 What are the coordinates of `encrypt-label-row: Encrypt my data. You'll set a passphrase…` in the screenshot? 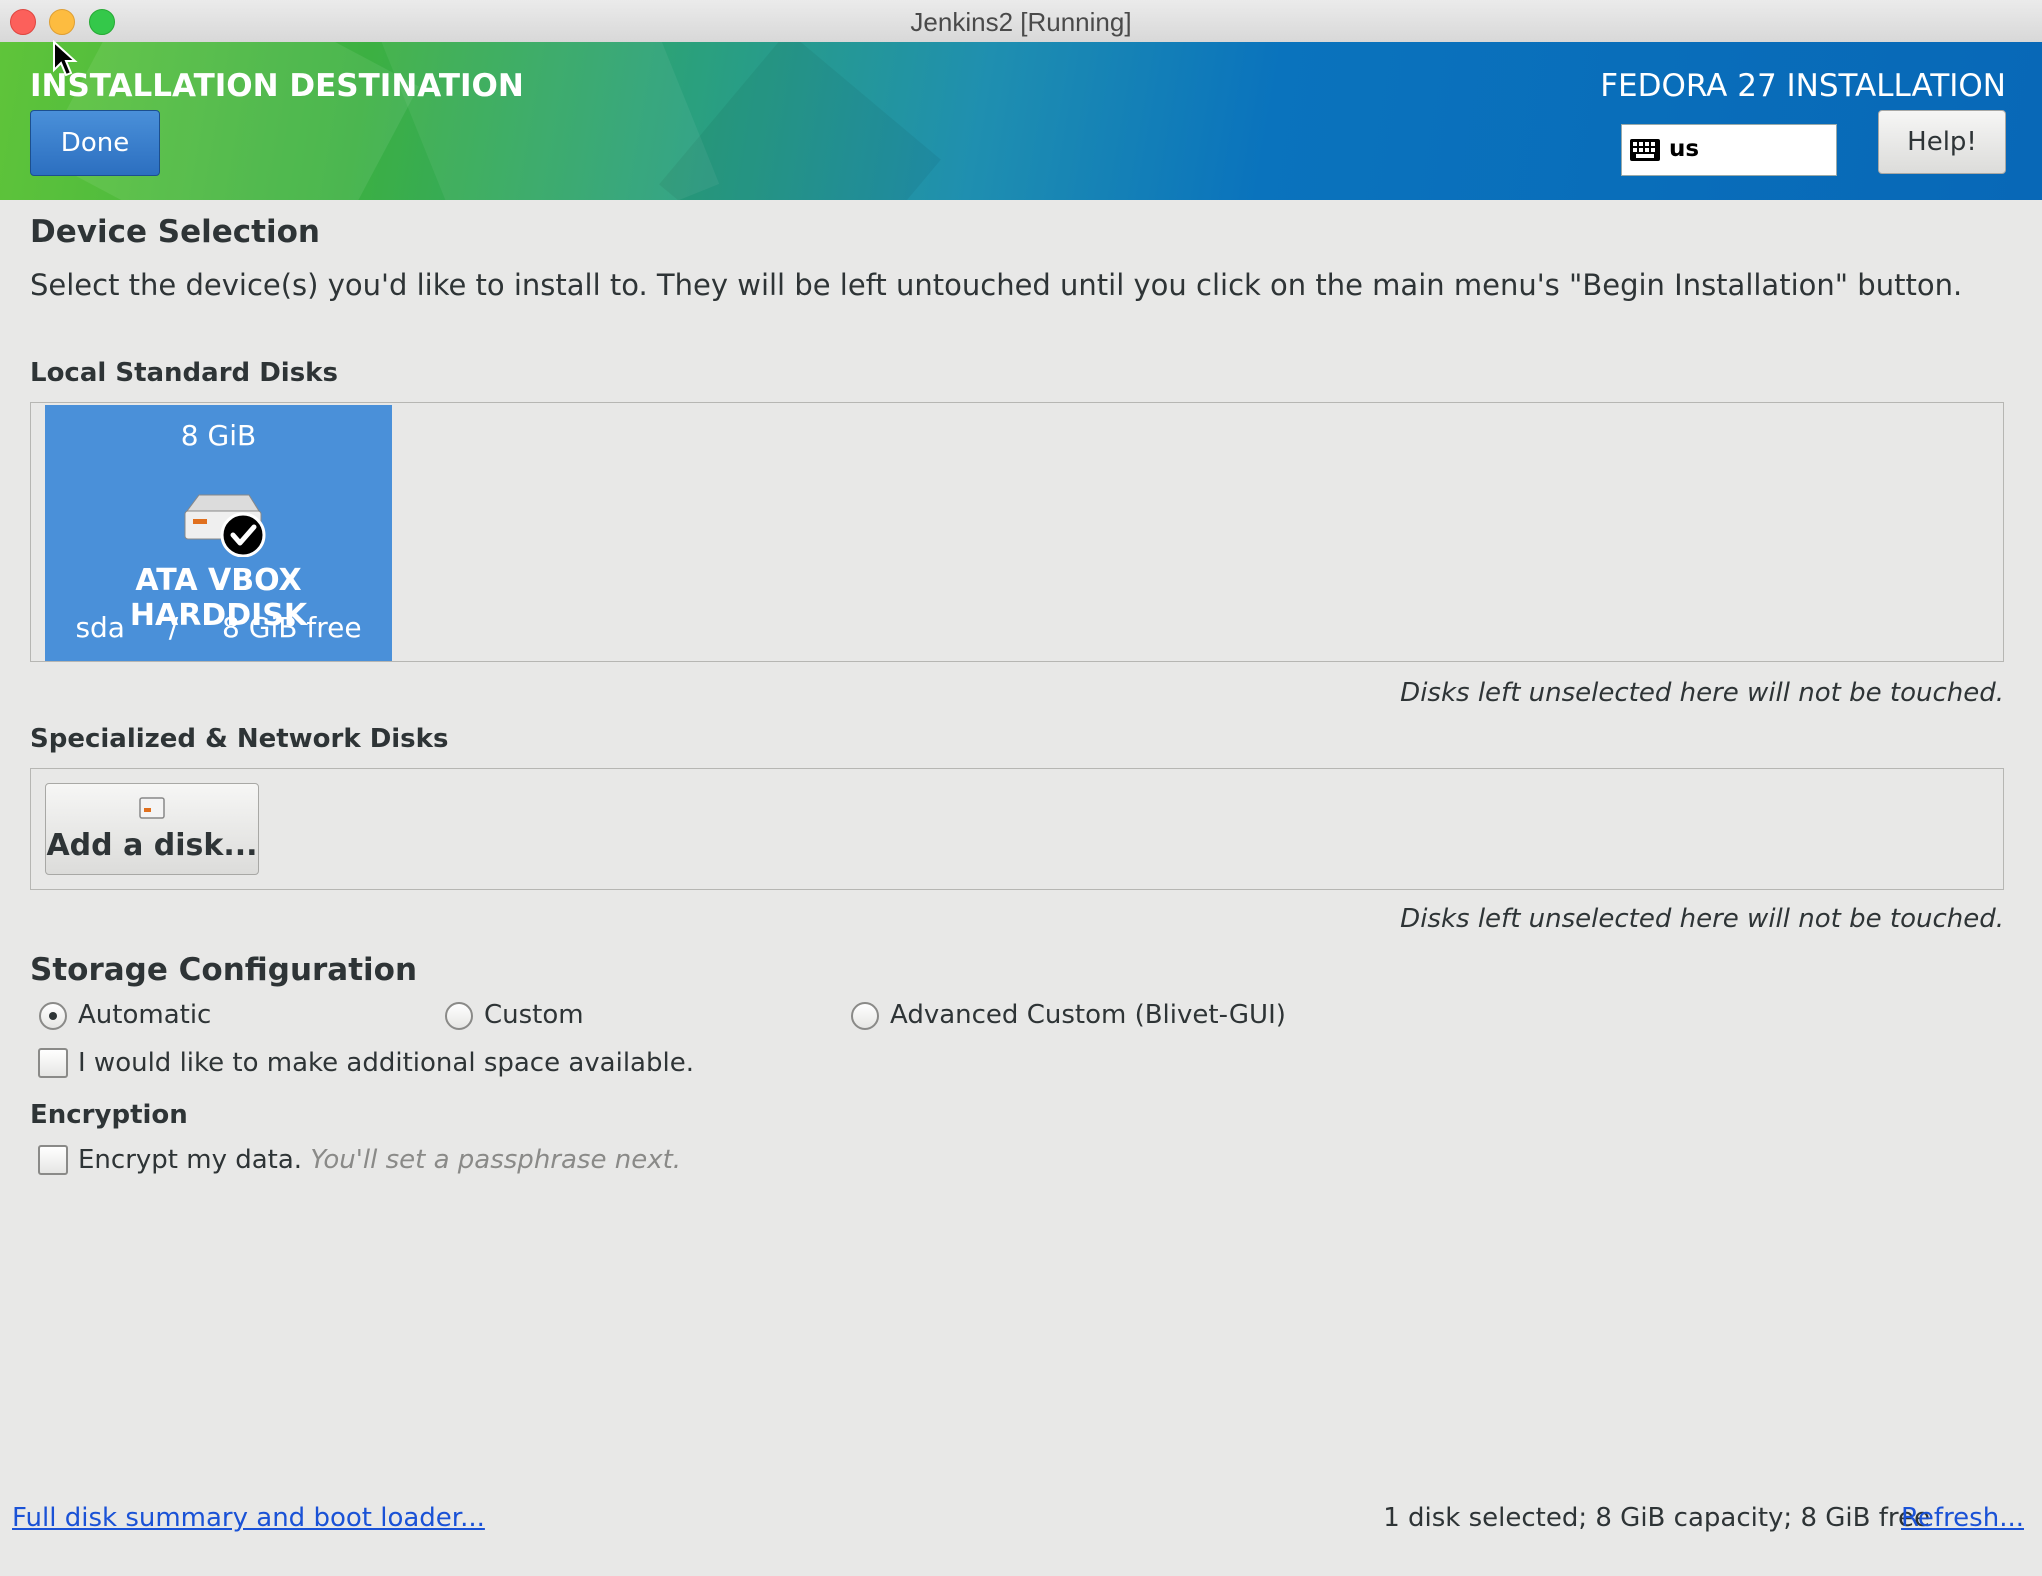 It's located at (379, 1160).